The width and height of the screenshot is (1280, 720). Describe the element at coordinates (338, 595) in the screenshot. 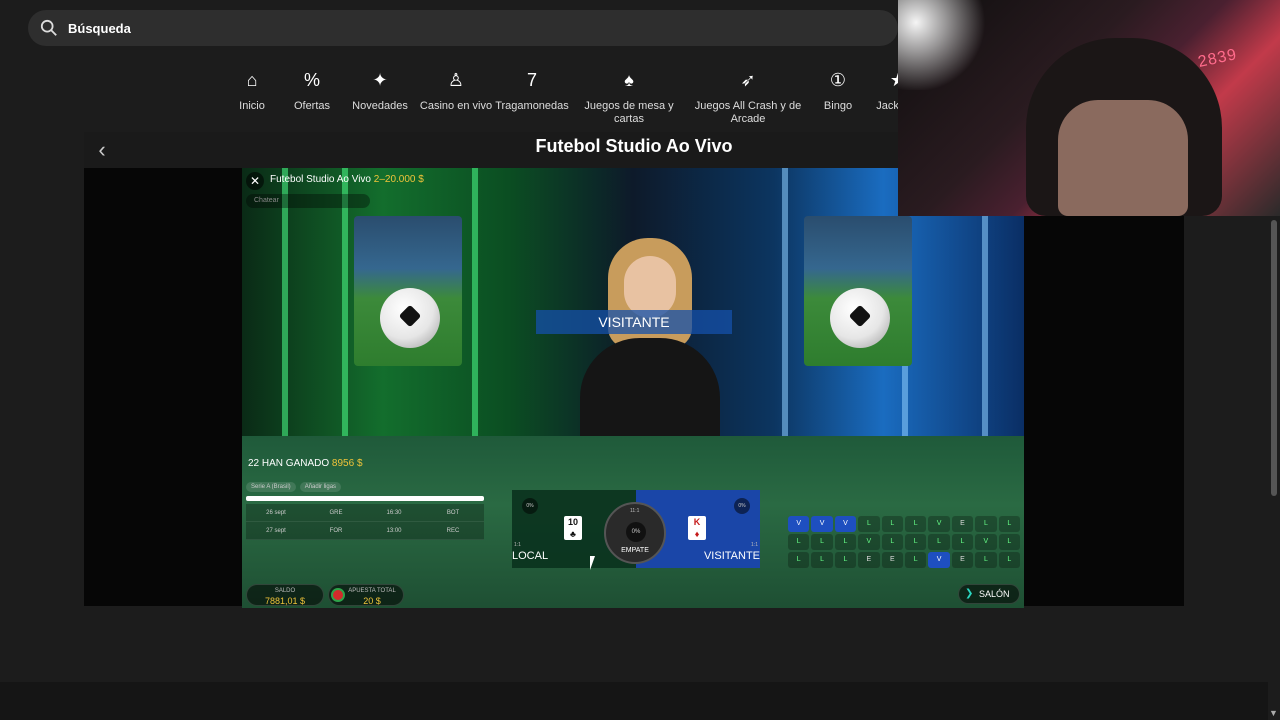

I see `chip-icon` at that location.